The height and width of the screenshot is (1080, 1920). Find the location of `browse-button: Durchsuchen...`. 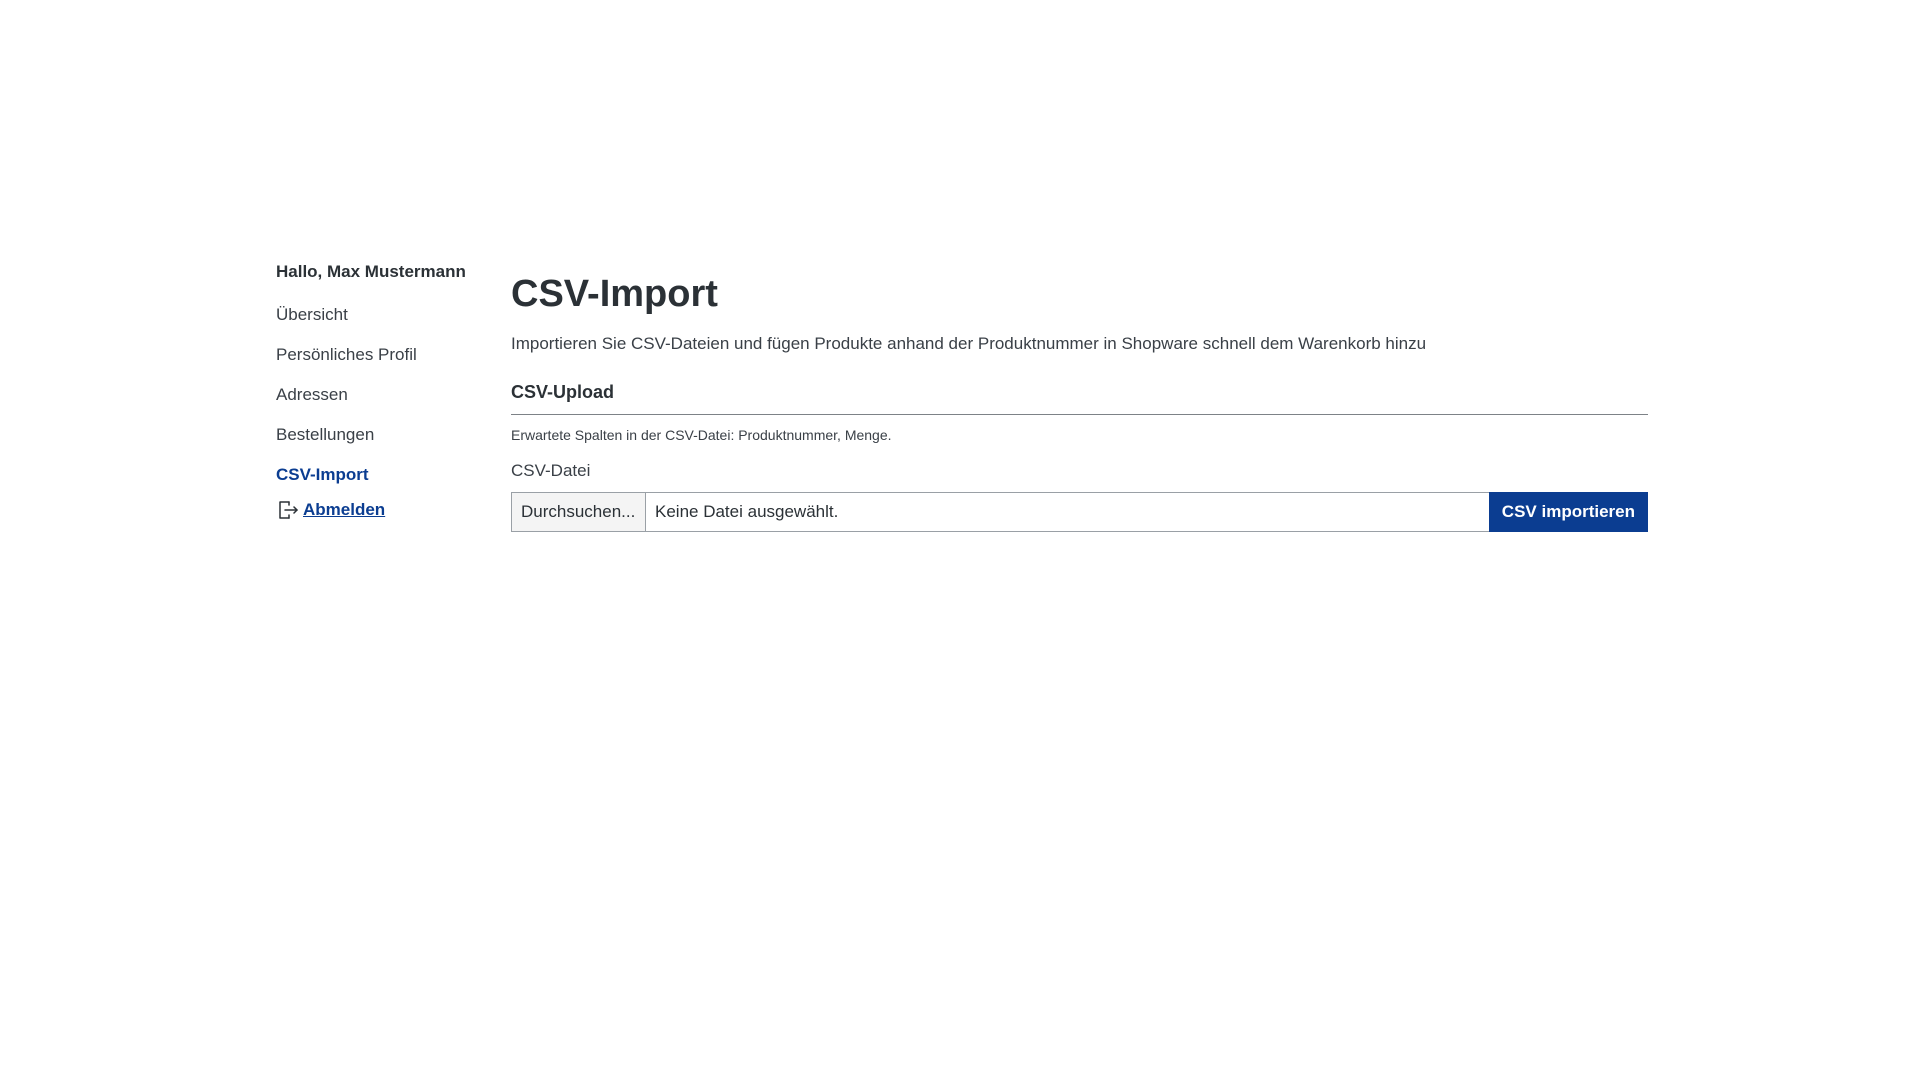

browse-button: Durchsuchen... is located at coordinates (579, 512).